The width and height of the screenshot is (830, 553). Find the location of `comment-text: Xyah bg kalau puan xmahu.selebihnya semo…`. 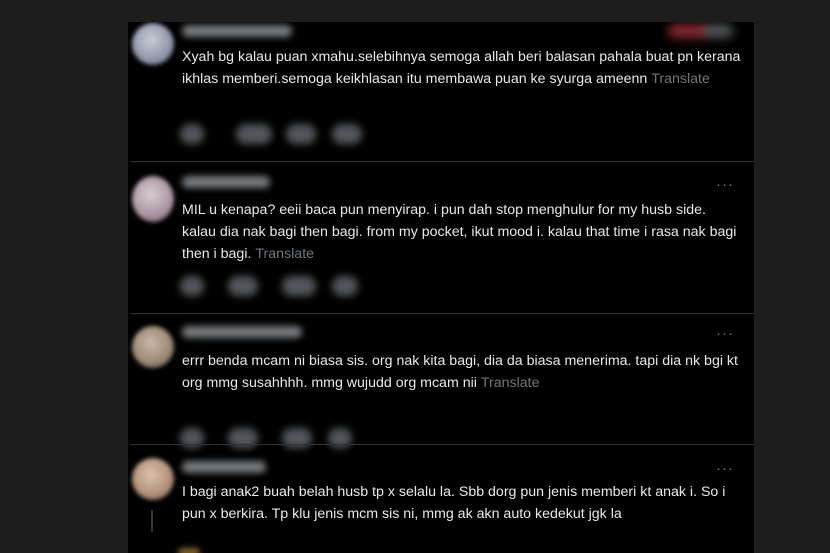

comment-text: Xyah bg kalau puan xmahu.selebihnya semo… is located at coordinates (462, 68).